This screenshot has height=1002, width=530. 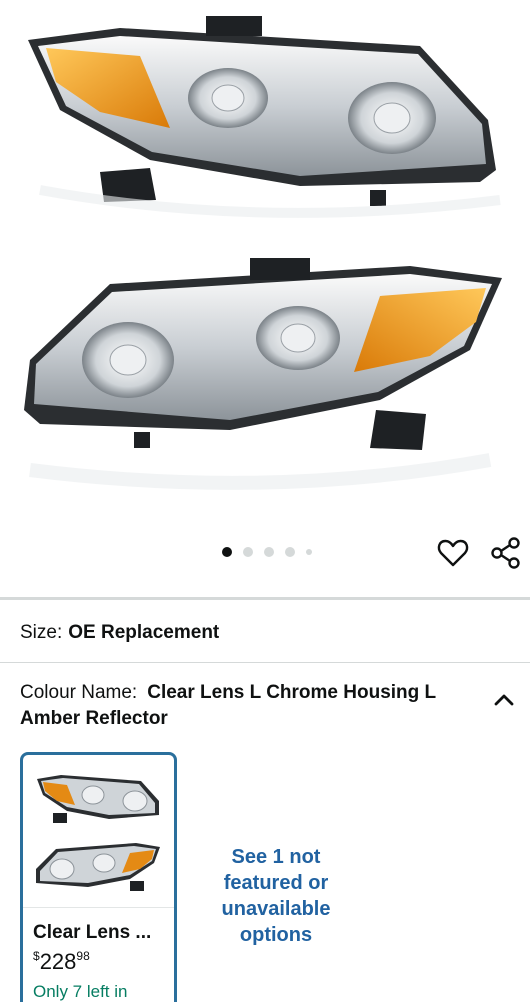 I want to click on stock-status: Only 7 left in, so click(x=80, y=991).